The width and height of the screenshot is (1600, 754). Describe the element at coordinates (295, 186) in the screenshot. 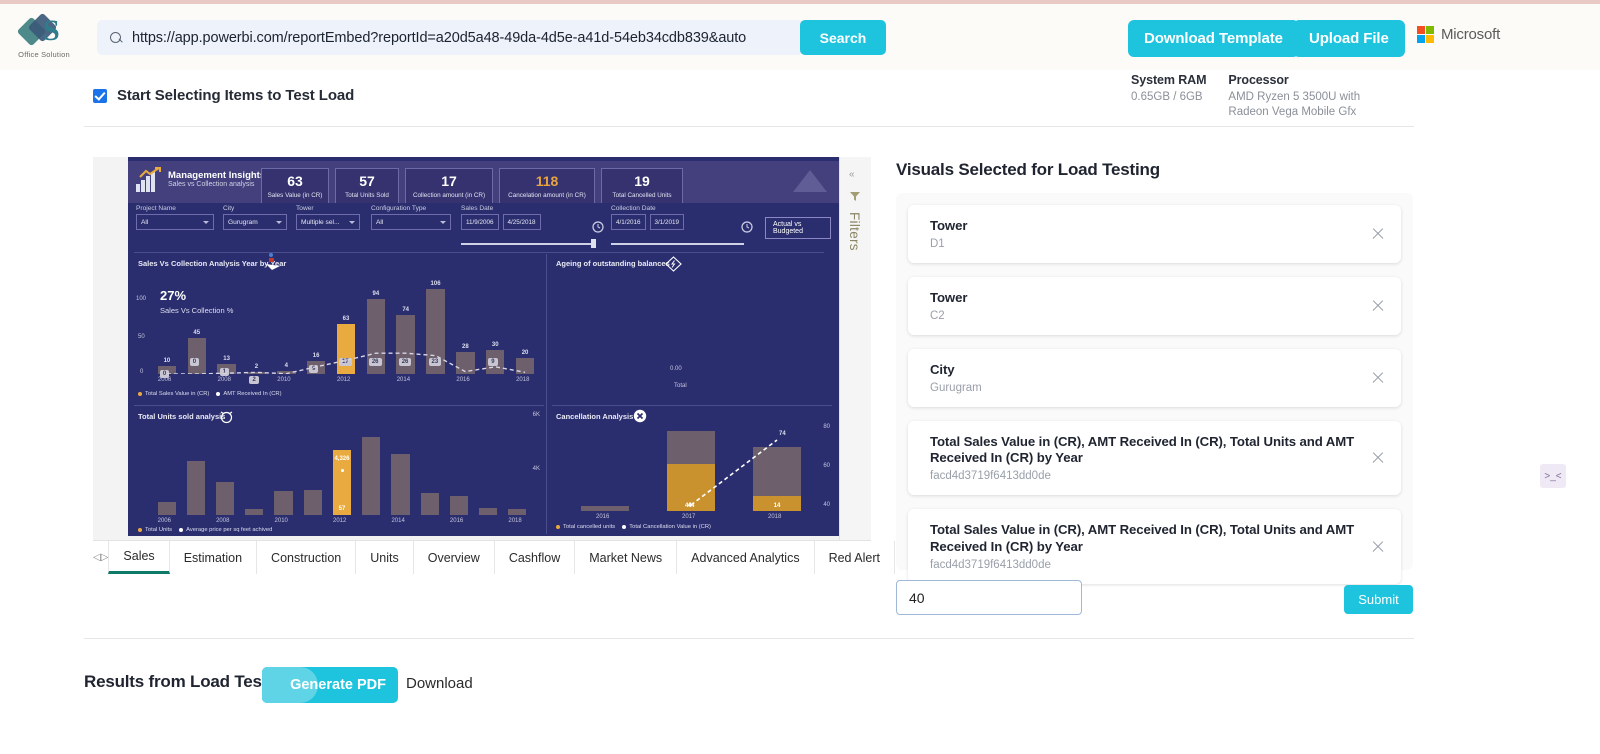

I see `kpi-sales-value: 63 Sales Value (in CR)` at that location.